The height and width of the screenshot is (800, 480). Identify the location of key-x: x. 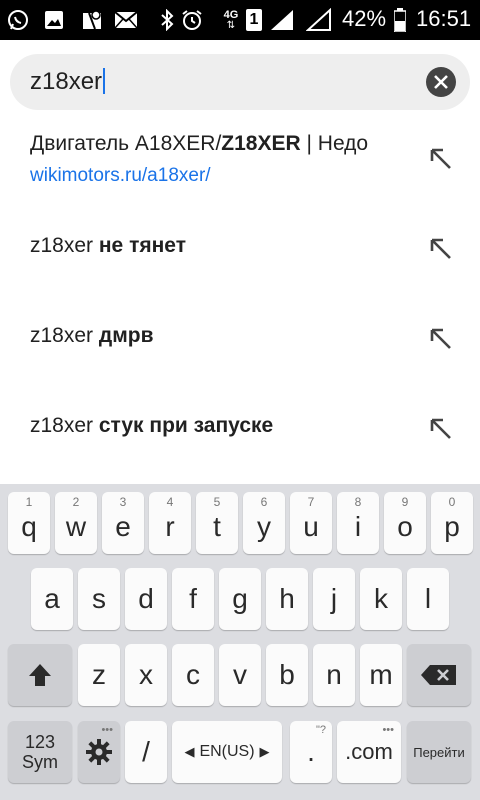
(146, 675).